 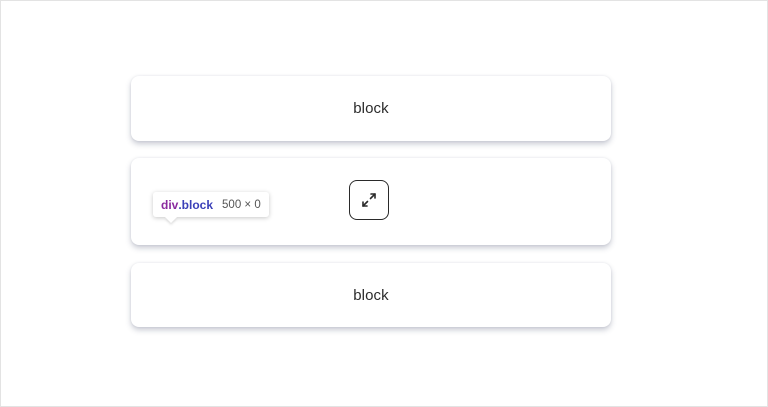 I want to click on block-card-bottom: block, so click(x=371, y=295).